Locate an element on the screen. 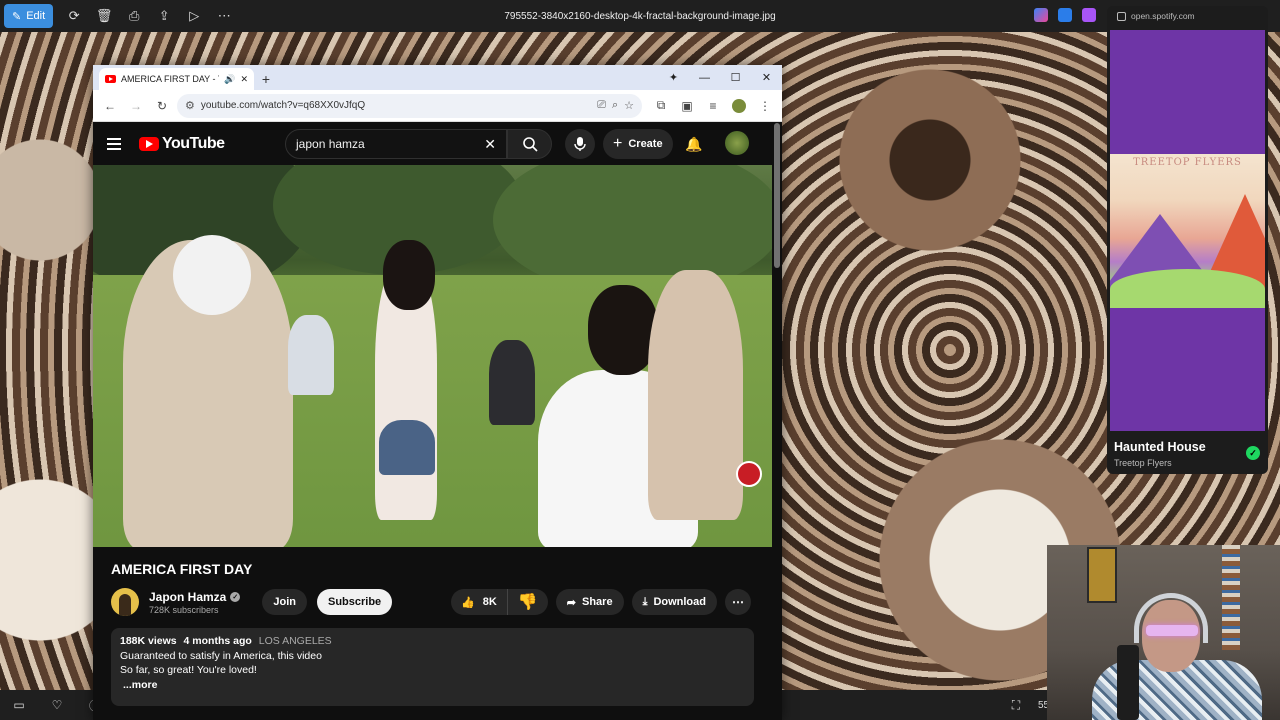 This screenshot has width=1280, height=720. youtube-favicon-icon is located at coordinates (110, 79).